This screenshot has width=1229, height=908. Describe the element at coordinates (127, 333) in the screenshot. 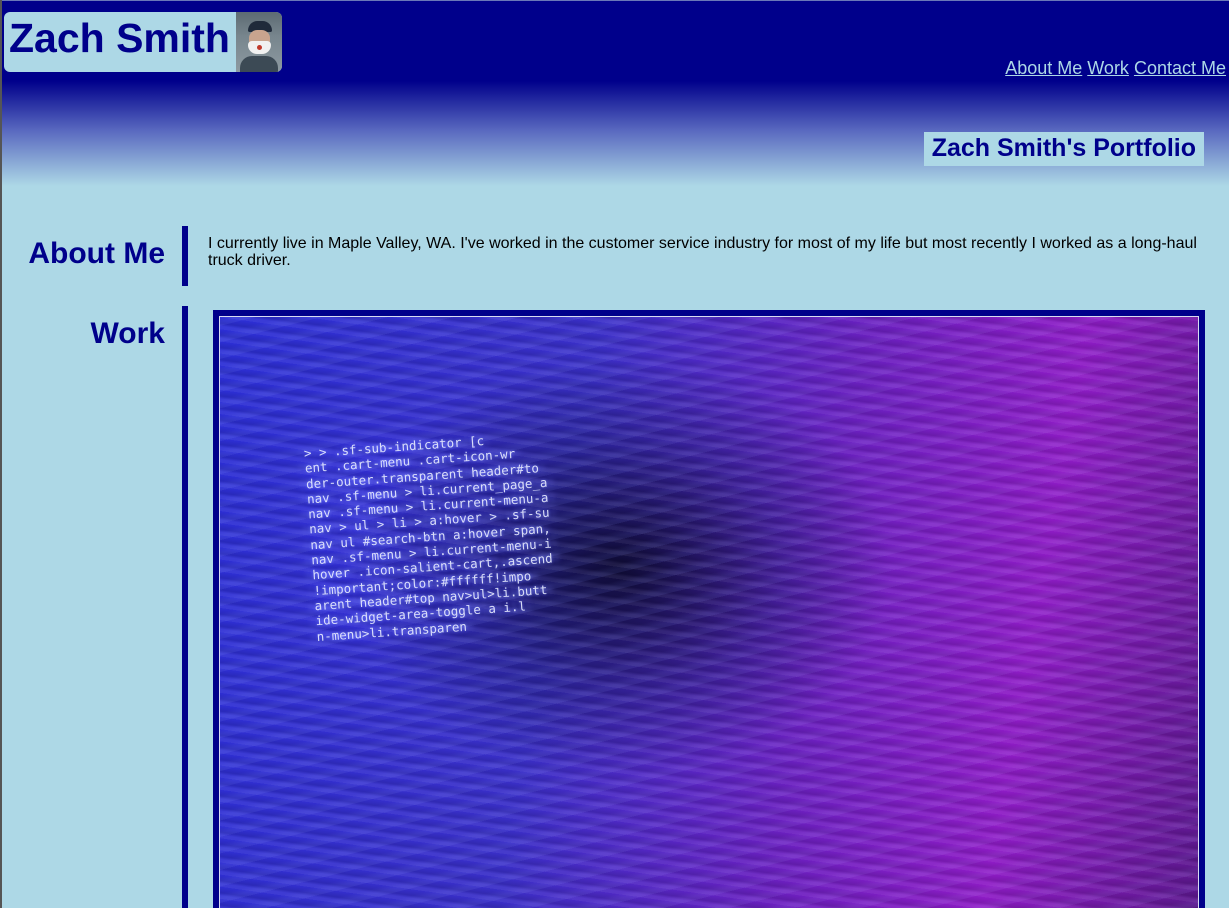

I see `work-heading: Work` at that location.